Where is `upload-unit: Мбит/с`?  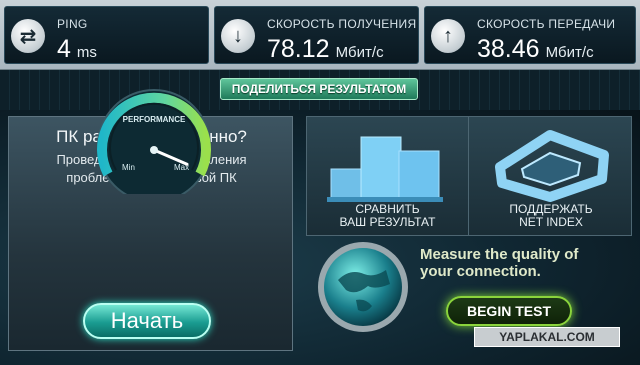 upload-unit: Мбит/с is located at coordinates (569, 52).